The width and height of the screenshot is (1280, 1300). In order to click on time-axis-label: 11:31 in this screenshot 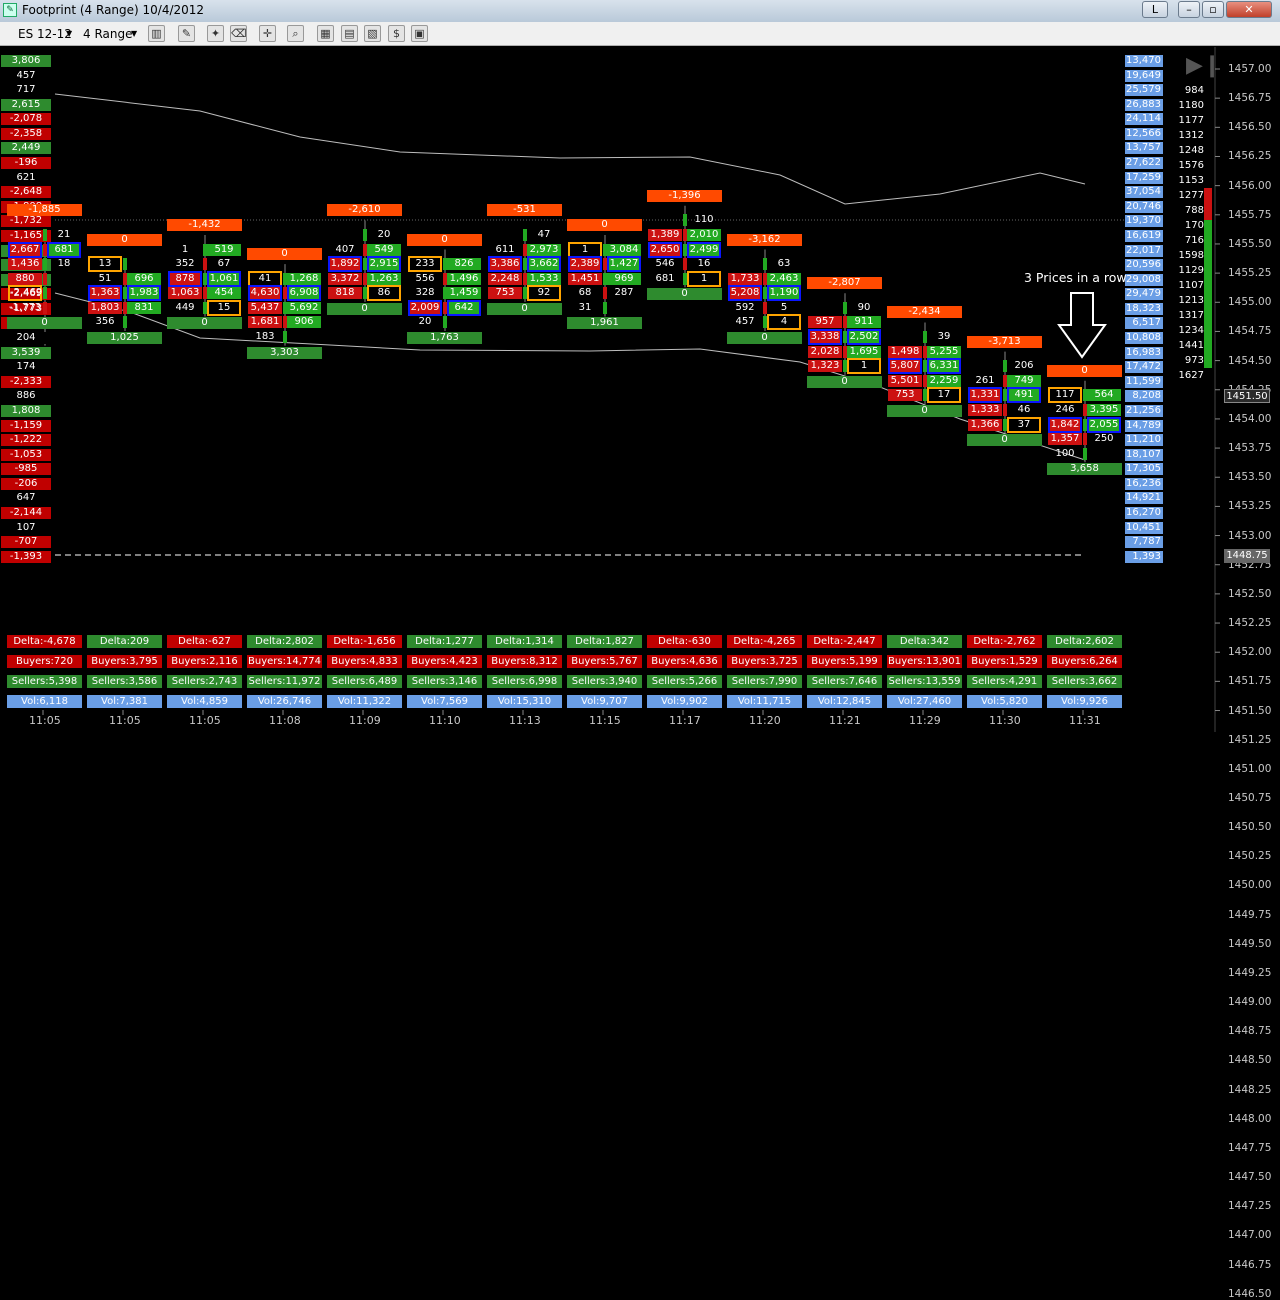, I will do `click(1085, 720)`.